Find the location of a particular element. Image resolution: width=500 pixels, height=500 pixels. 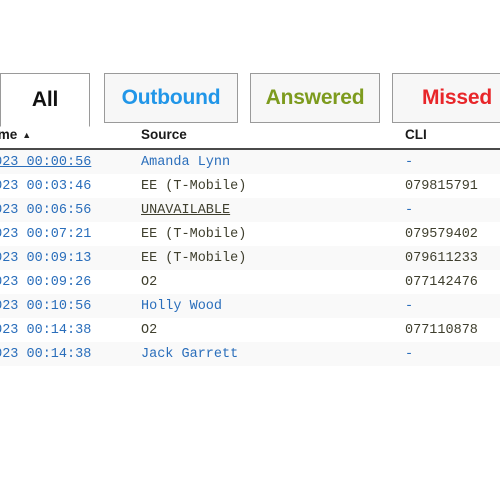

tab-missed-label: Missed is located at coordinates (457, 97).